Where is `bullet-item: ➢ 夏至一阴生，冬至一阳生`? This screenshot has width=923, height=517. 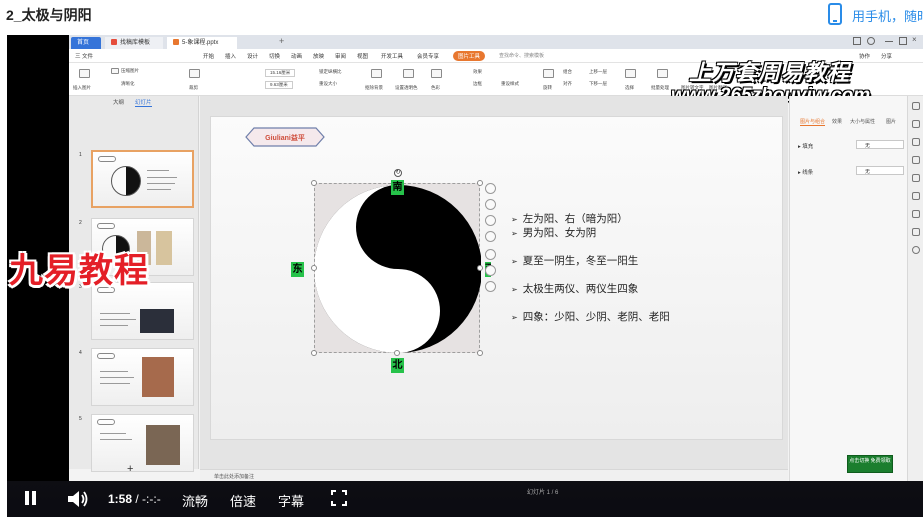 bullet-item: ➢ 夏至一阴生，冬至一阳生 is located at coordinates (574, 260).